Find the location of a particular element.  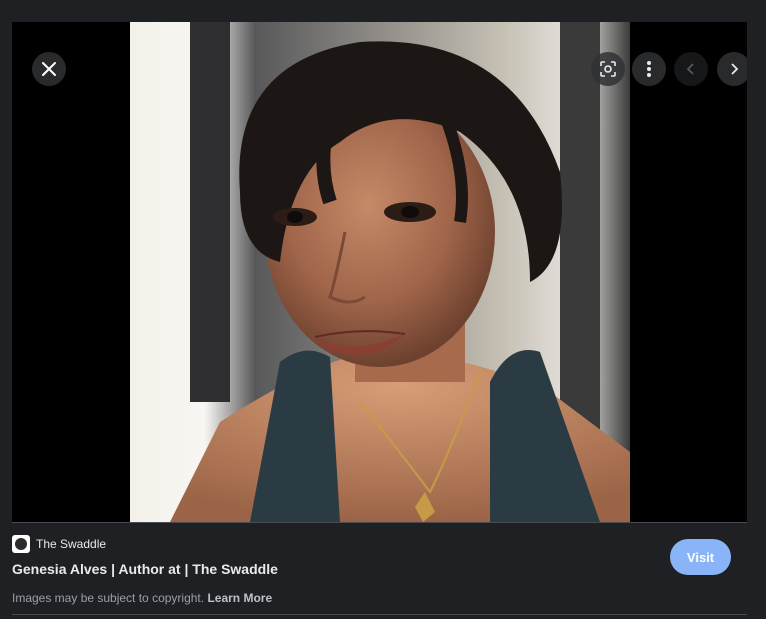

bottom-divider is located at coordinates (379, 614).